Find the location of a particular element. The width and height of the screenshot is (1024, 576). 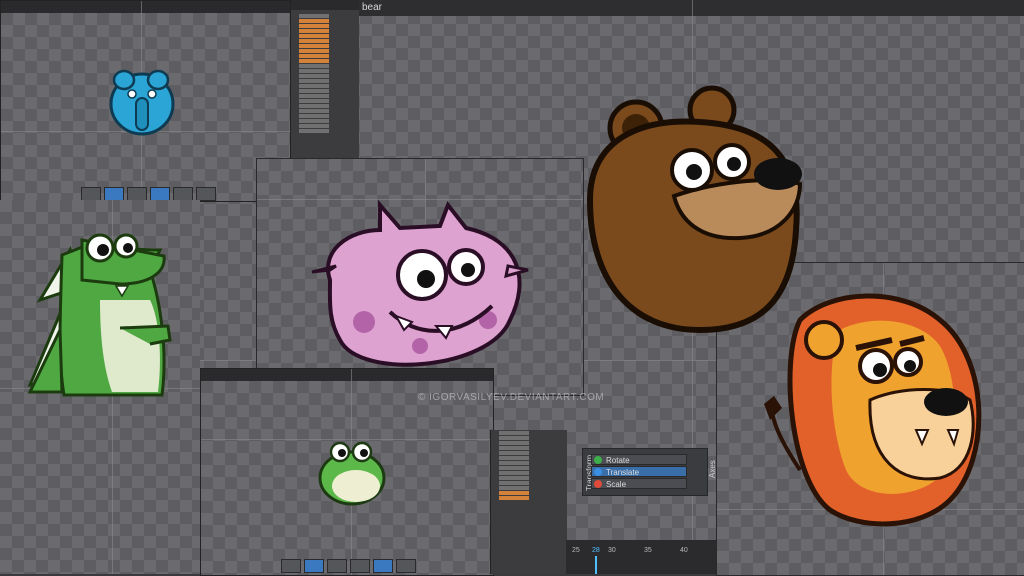

frog-character is located at coordinates (352, 473).